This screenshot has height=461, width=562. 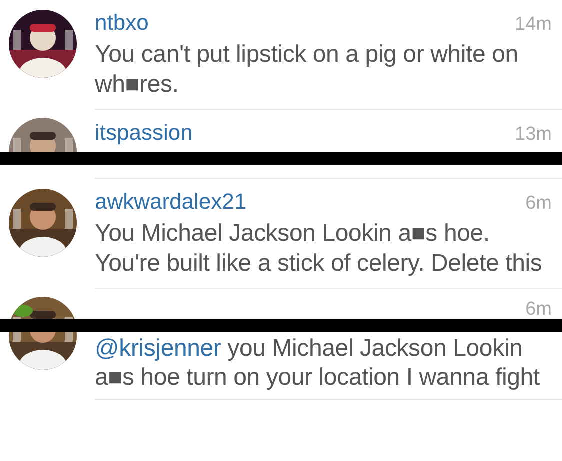 What do you see at coordinates (533, 135) in the screenshot?
I see `timestamp: 13m` at bounding box center [533, 135].